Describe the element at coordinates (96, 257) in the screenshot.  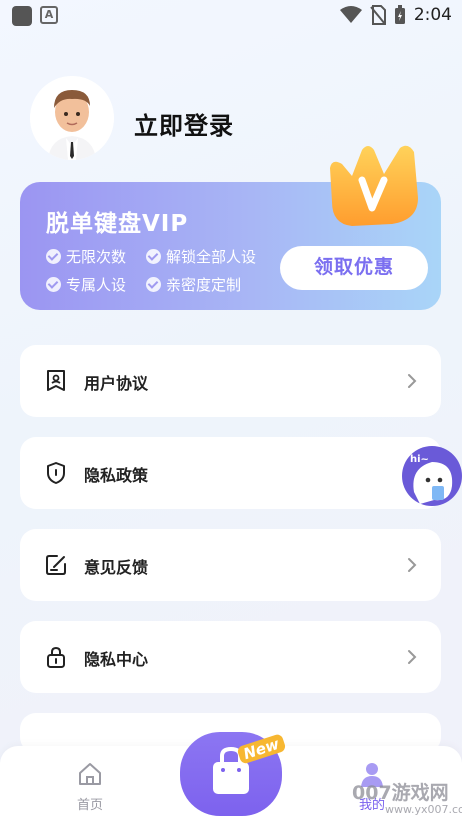
I see `vip-feature-label: 无限次数` at that location.